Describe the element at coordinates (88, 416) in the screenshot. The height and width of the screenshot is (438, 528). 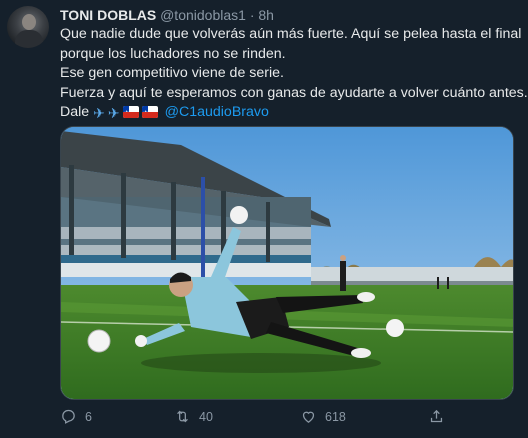
I see `reply-count: 6` at that location.